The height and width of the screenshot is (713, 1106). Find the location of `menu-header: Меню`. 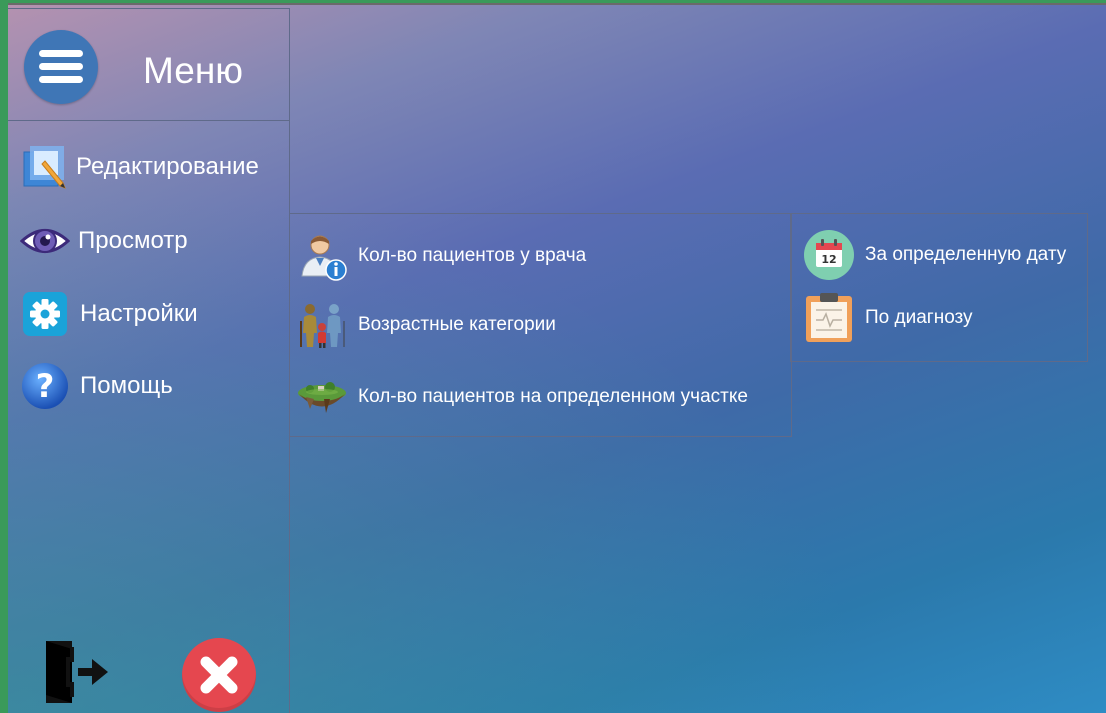

menu-header: Меню is located at coordinates (148, 65).